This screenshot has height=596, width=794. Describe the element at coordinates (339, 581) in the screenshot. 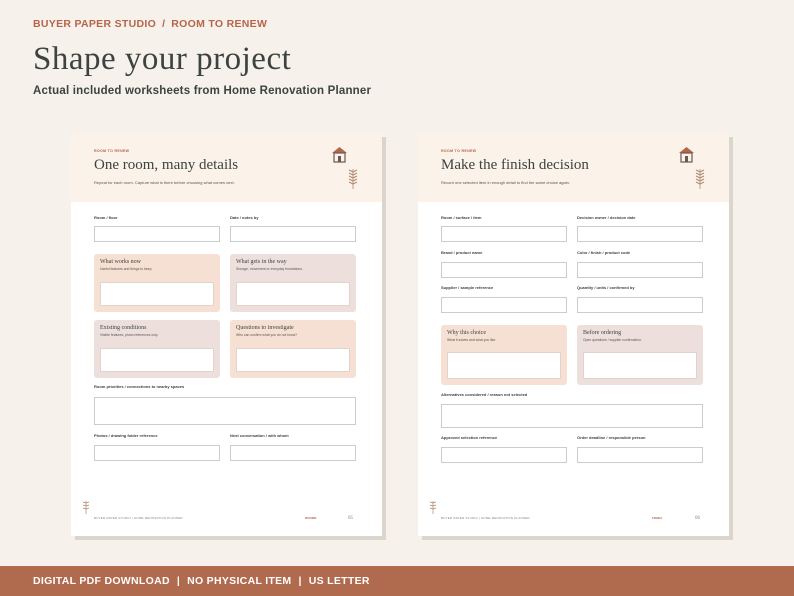

I see `info-paper-size: US LETTER` at that location.